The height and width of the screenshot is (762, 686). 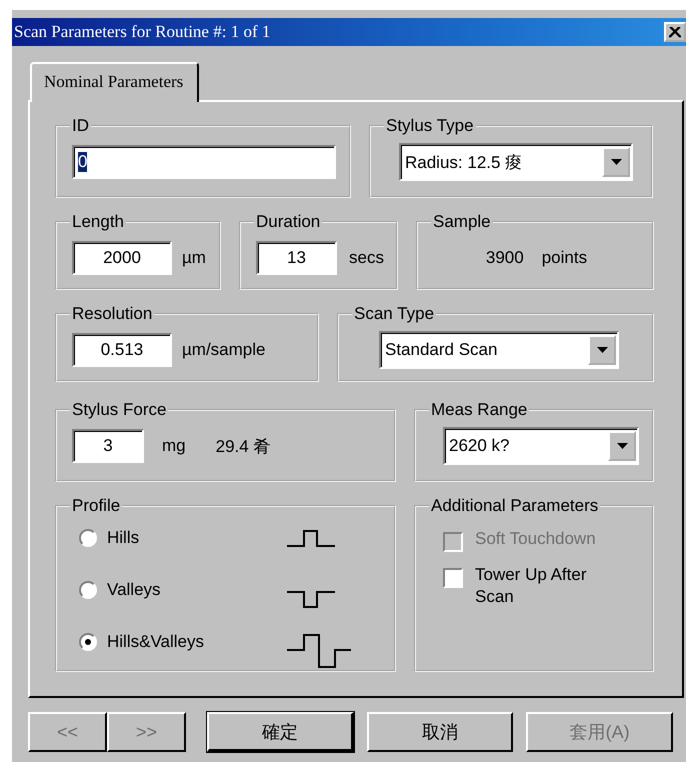 What do you see at coordinates (194, 258) in the screenshot?
I see `unit-label: µm` at bounding box center [194, 258].